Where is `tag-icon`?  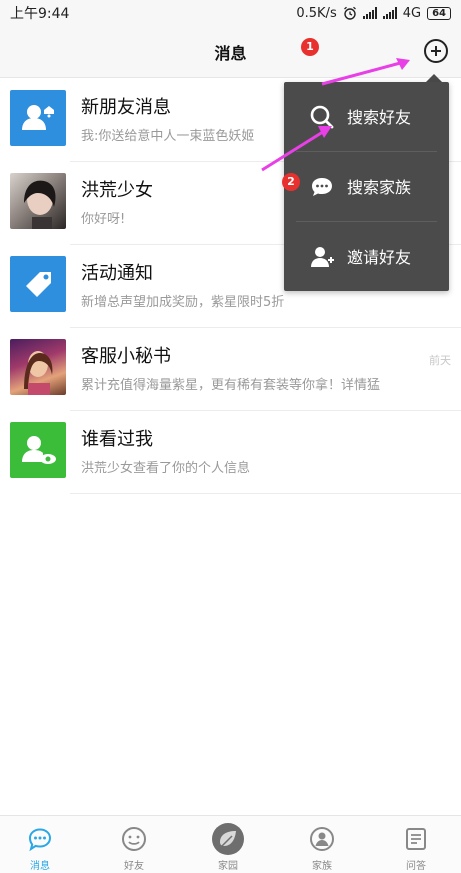
tag-icon is located at coordinates (38, 284).